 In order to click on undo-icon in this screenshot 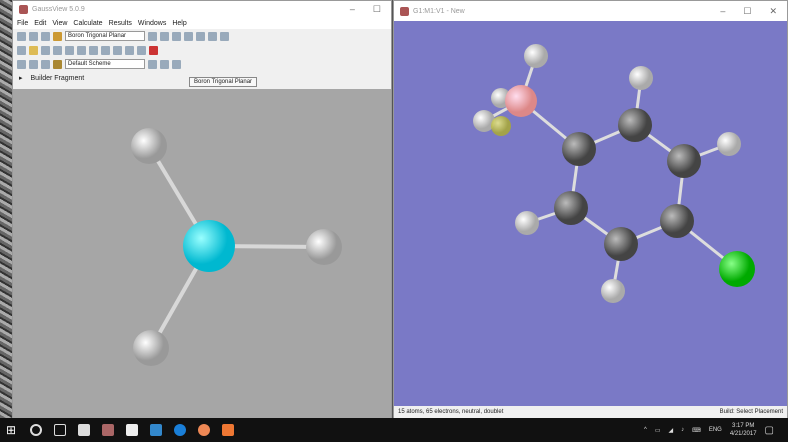, I will do `click(129, 50)`.